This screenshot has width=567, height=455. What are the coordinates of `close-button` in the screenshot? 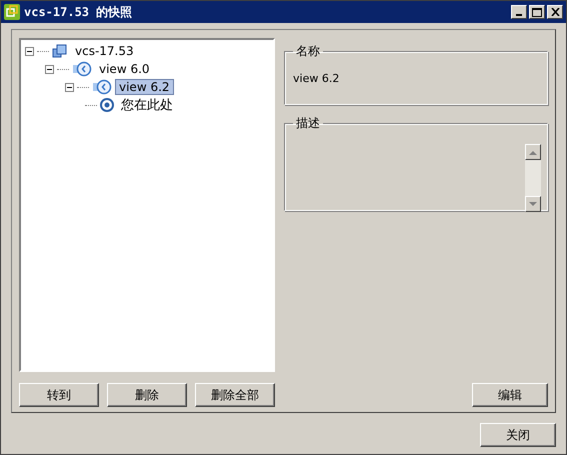 It's located at (555, 12).